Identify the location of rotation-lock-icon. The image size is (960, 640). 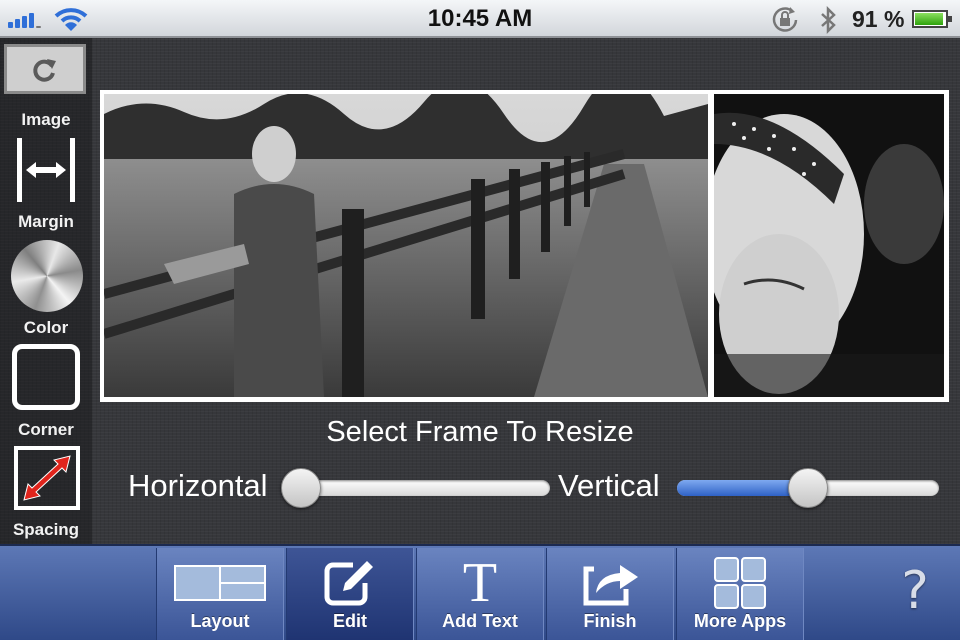
(785, 19).